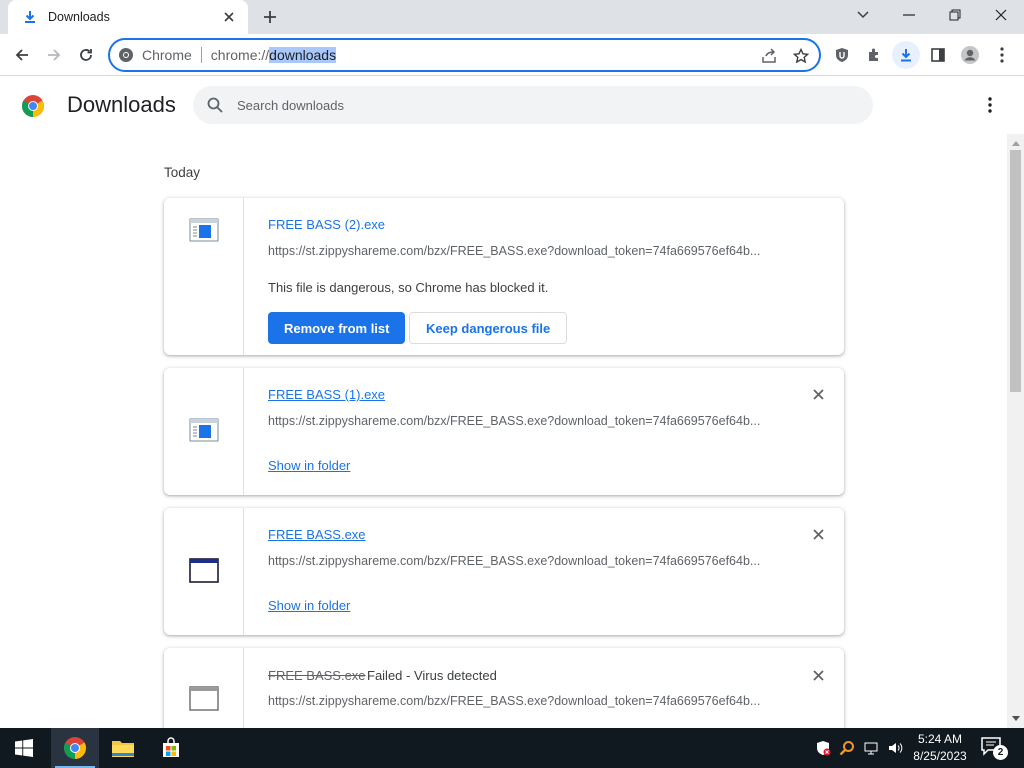 This screenshot has height=768, width=1024. I want to click on site-chip-label: Chrome, so click(167, 55).